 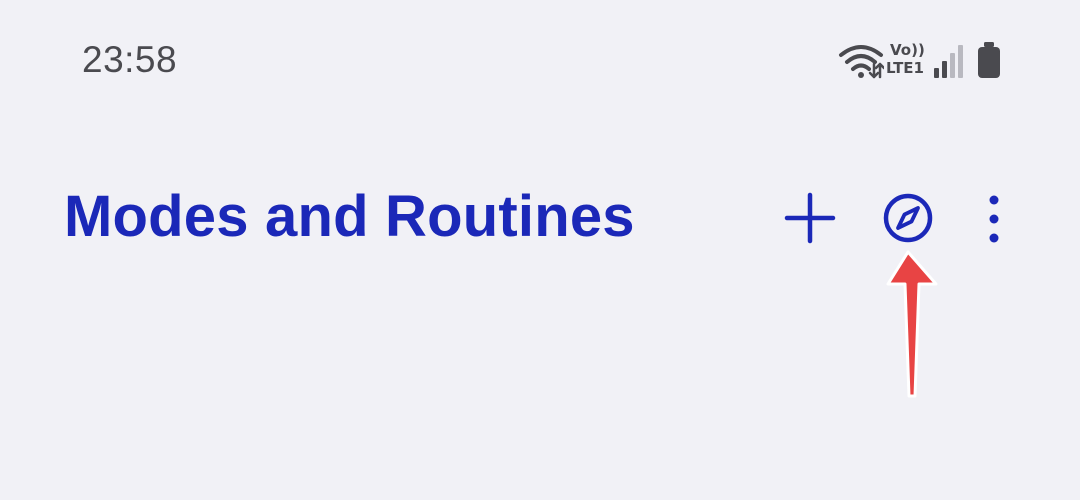 I want to click on volte-label: Vo)), so click(x=907, y=50).